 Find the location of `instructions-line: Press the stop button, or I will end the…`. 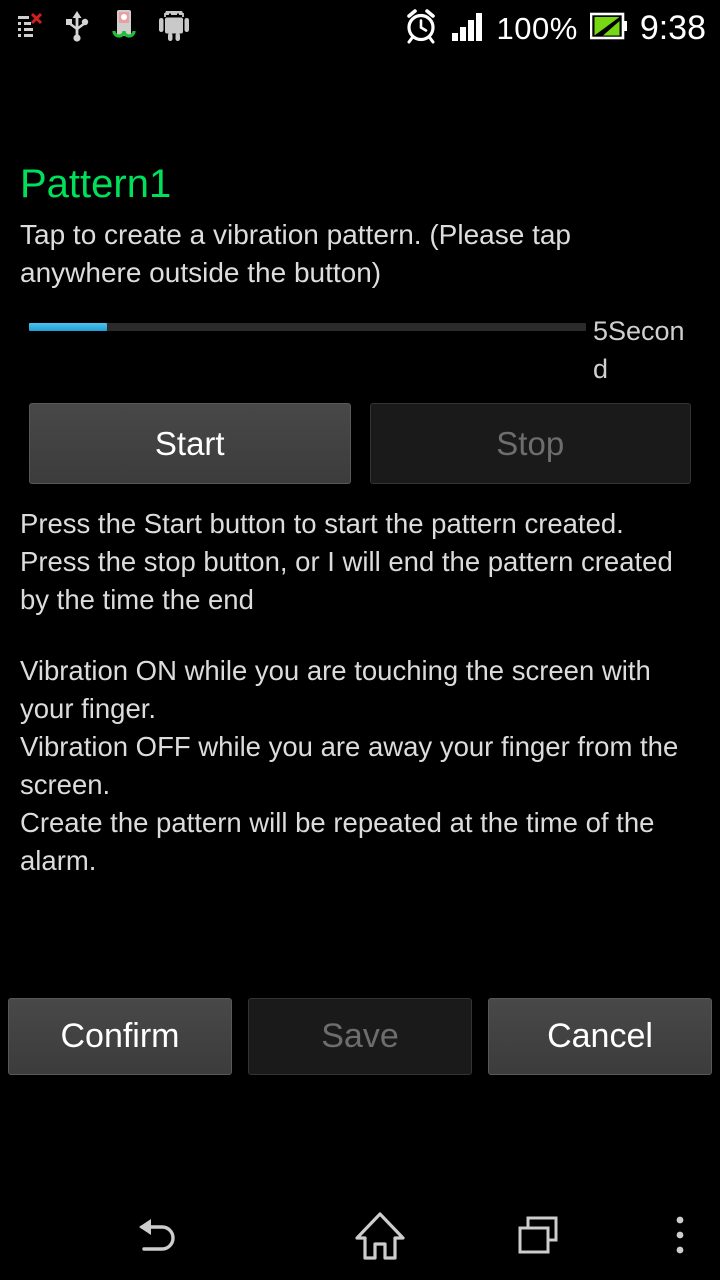

instructions-line: Press the stop button, or I will end the… is located at coordinates (346, 580).